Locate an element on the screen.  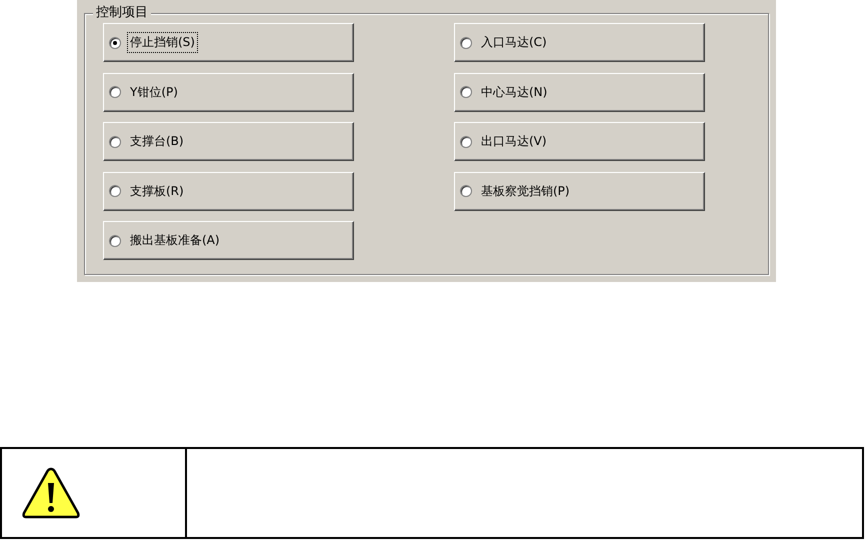
radio-button: Y钳位(P) is located at coordinates (228, 92).